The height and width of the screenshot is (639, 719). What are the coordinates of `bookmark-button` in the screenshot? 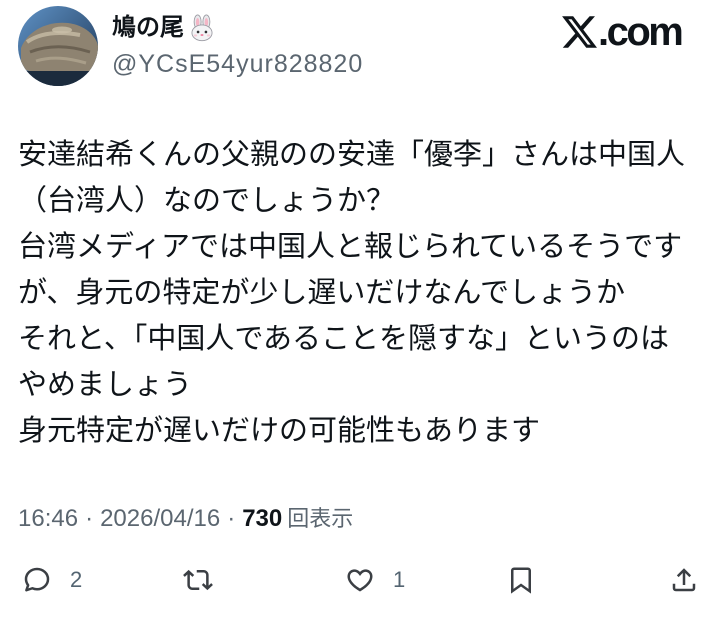 It's located at (521, 580).